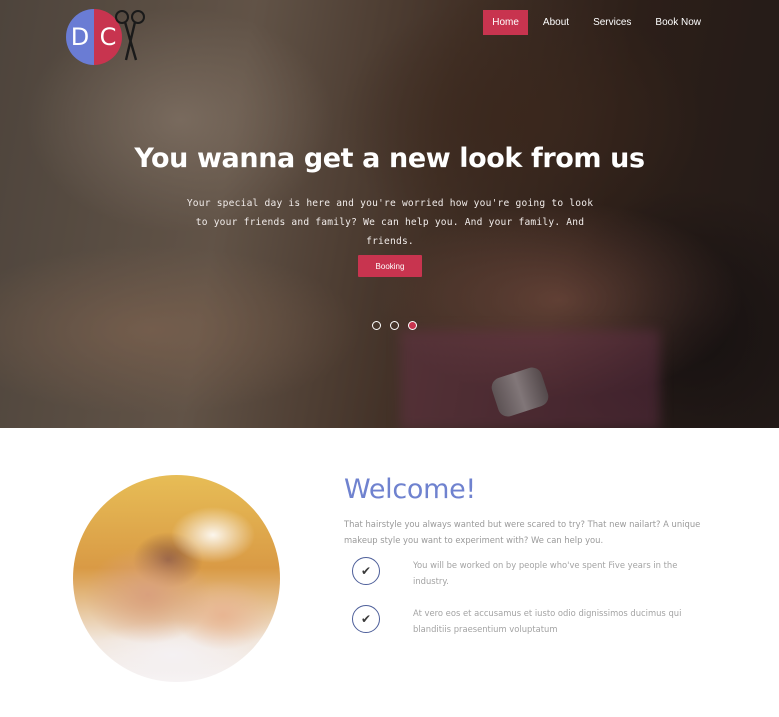  Describe the element at coordinates (176, 578) in the screenshot. I see `spa-photo` at that location.